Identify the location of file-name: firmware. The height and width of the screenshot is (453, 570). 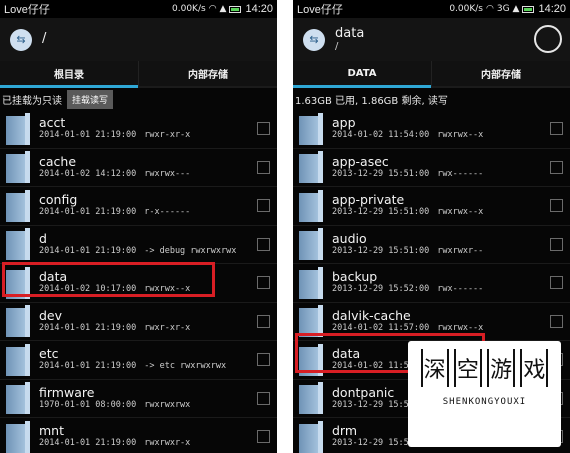
(67, 392).